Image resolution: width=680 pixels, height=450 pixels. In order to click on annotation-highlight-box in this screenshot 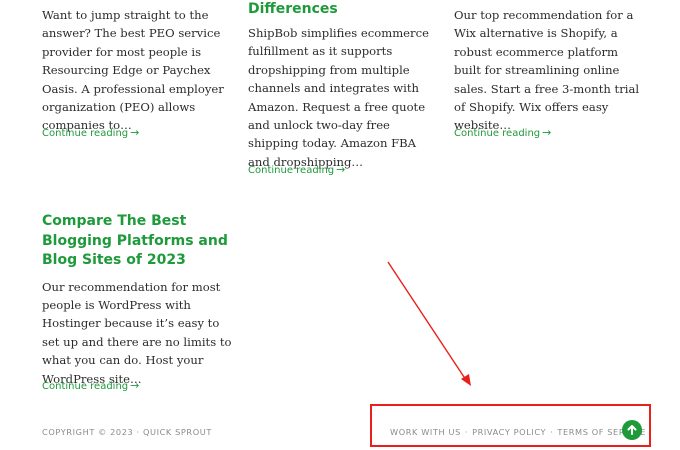, I will do `click(510, 425)`.